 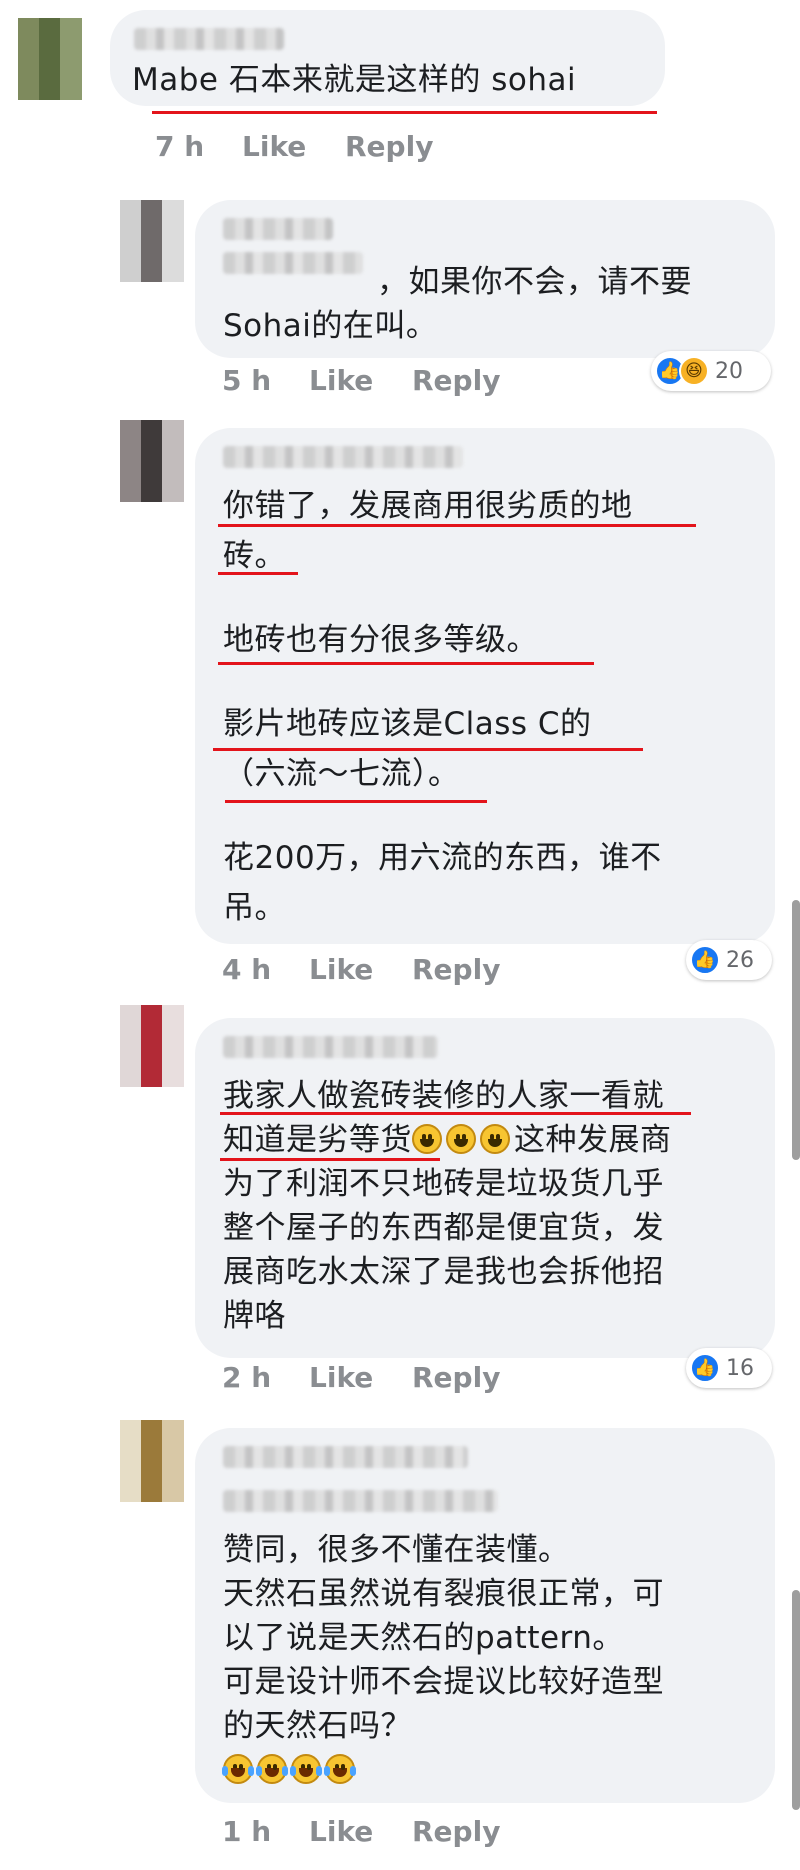 What do you see at coordinates (593, 1140) in the screenshot?
I see `comment-text-segment: 这种发展商` at bounding box center [593, 1140].